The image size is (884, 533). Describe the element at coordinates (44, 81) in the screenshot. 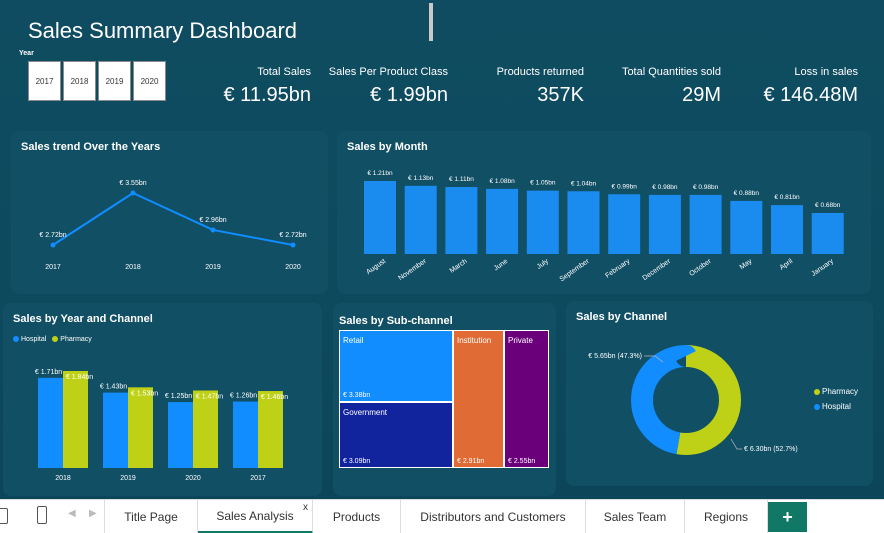

I see `year-option-2017: 2017` at that location.